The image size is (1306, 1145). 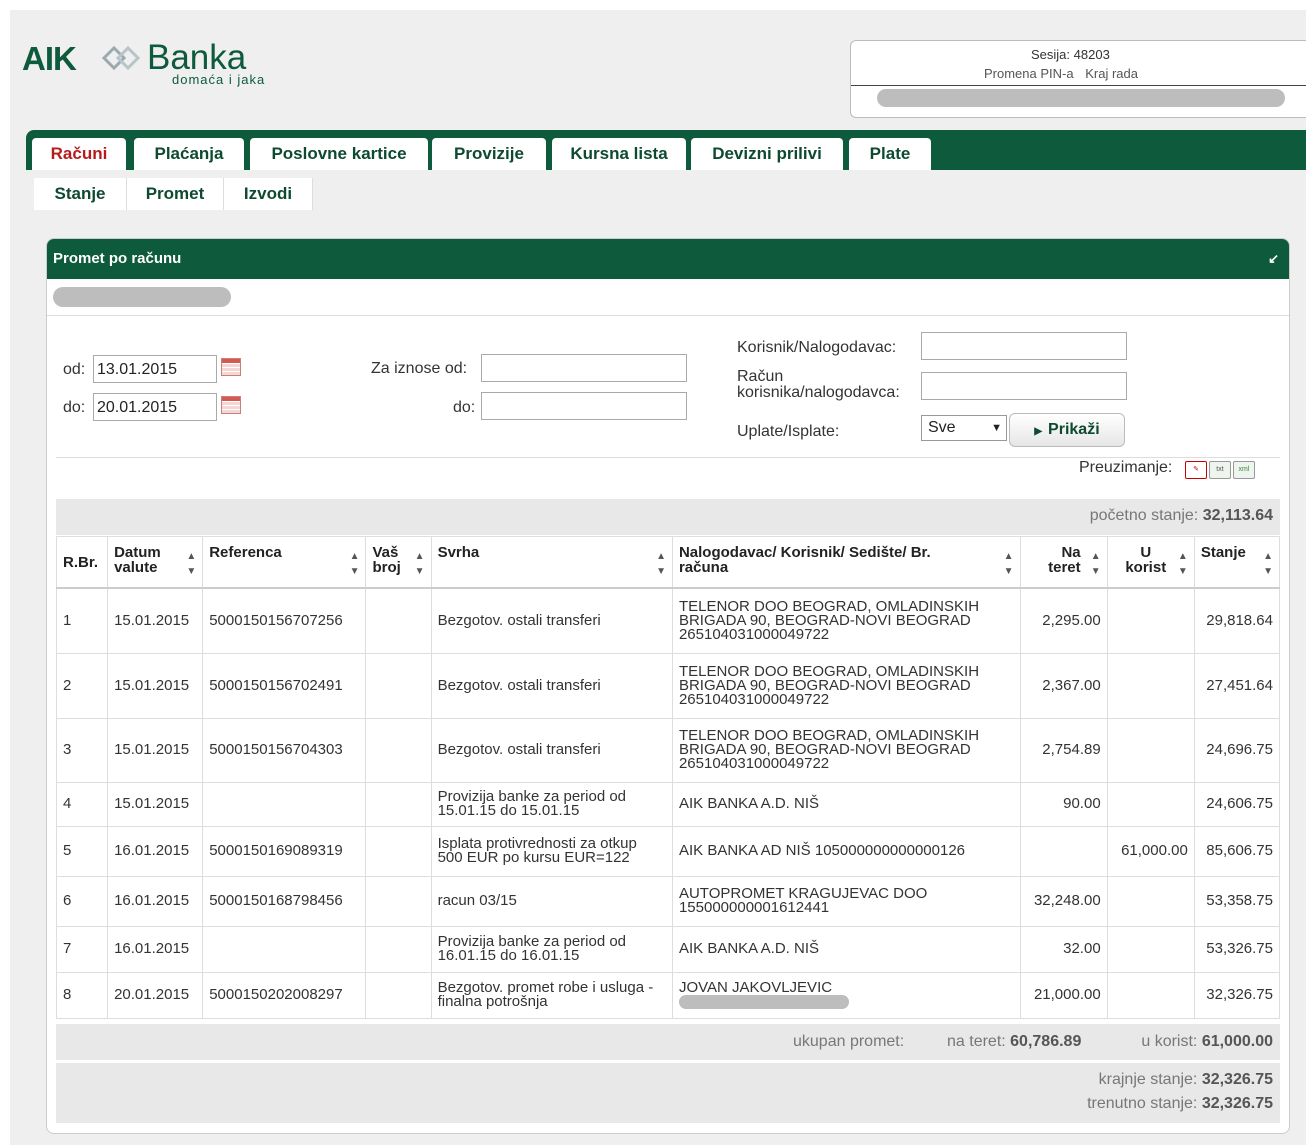 I want to click on redacted-account-number, so click(x=142, y=297).